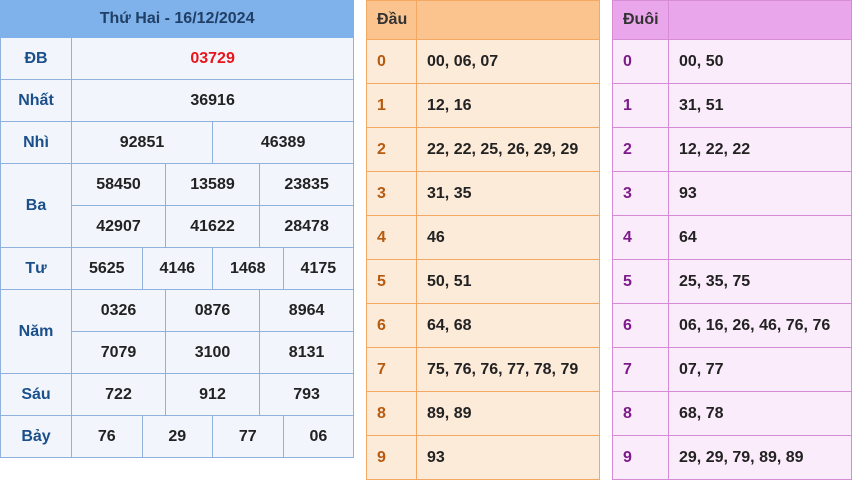  I want to click on prize-value-bay: 29, so click(177, 436).